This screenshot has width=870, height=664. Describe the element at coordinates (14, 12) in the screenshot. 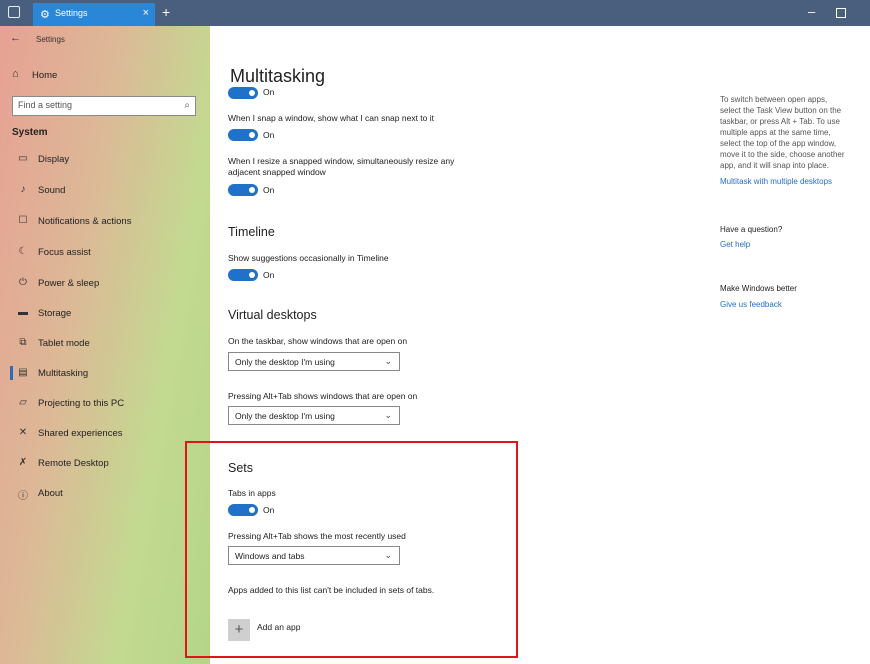

I see `app-switch-icon` at that location.